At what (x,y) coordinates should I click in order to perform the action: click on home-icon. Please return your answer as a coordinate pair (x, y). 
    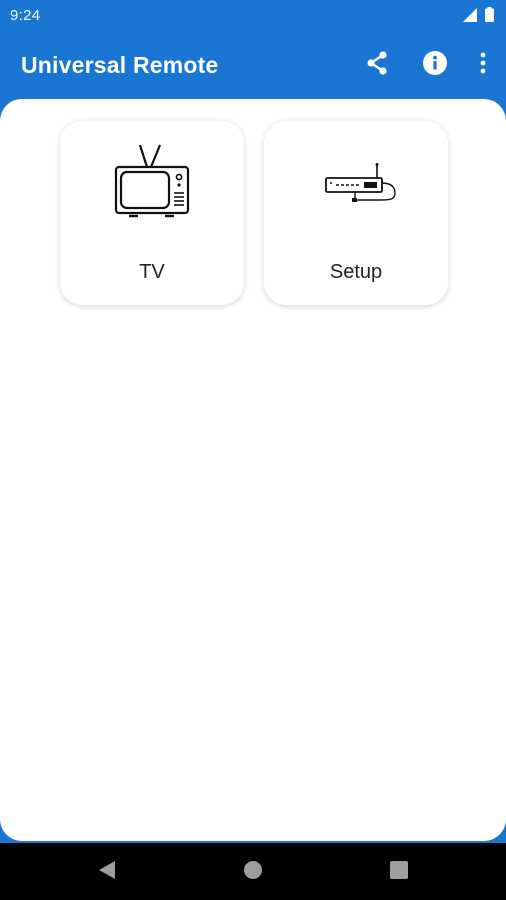
    Looking at the image, I should click on (253, 872).